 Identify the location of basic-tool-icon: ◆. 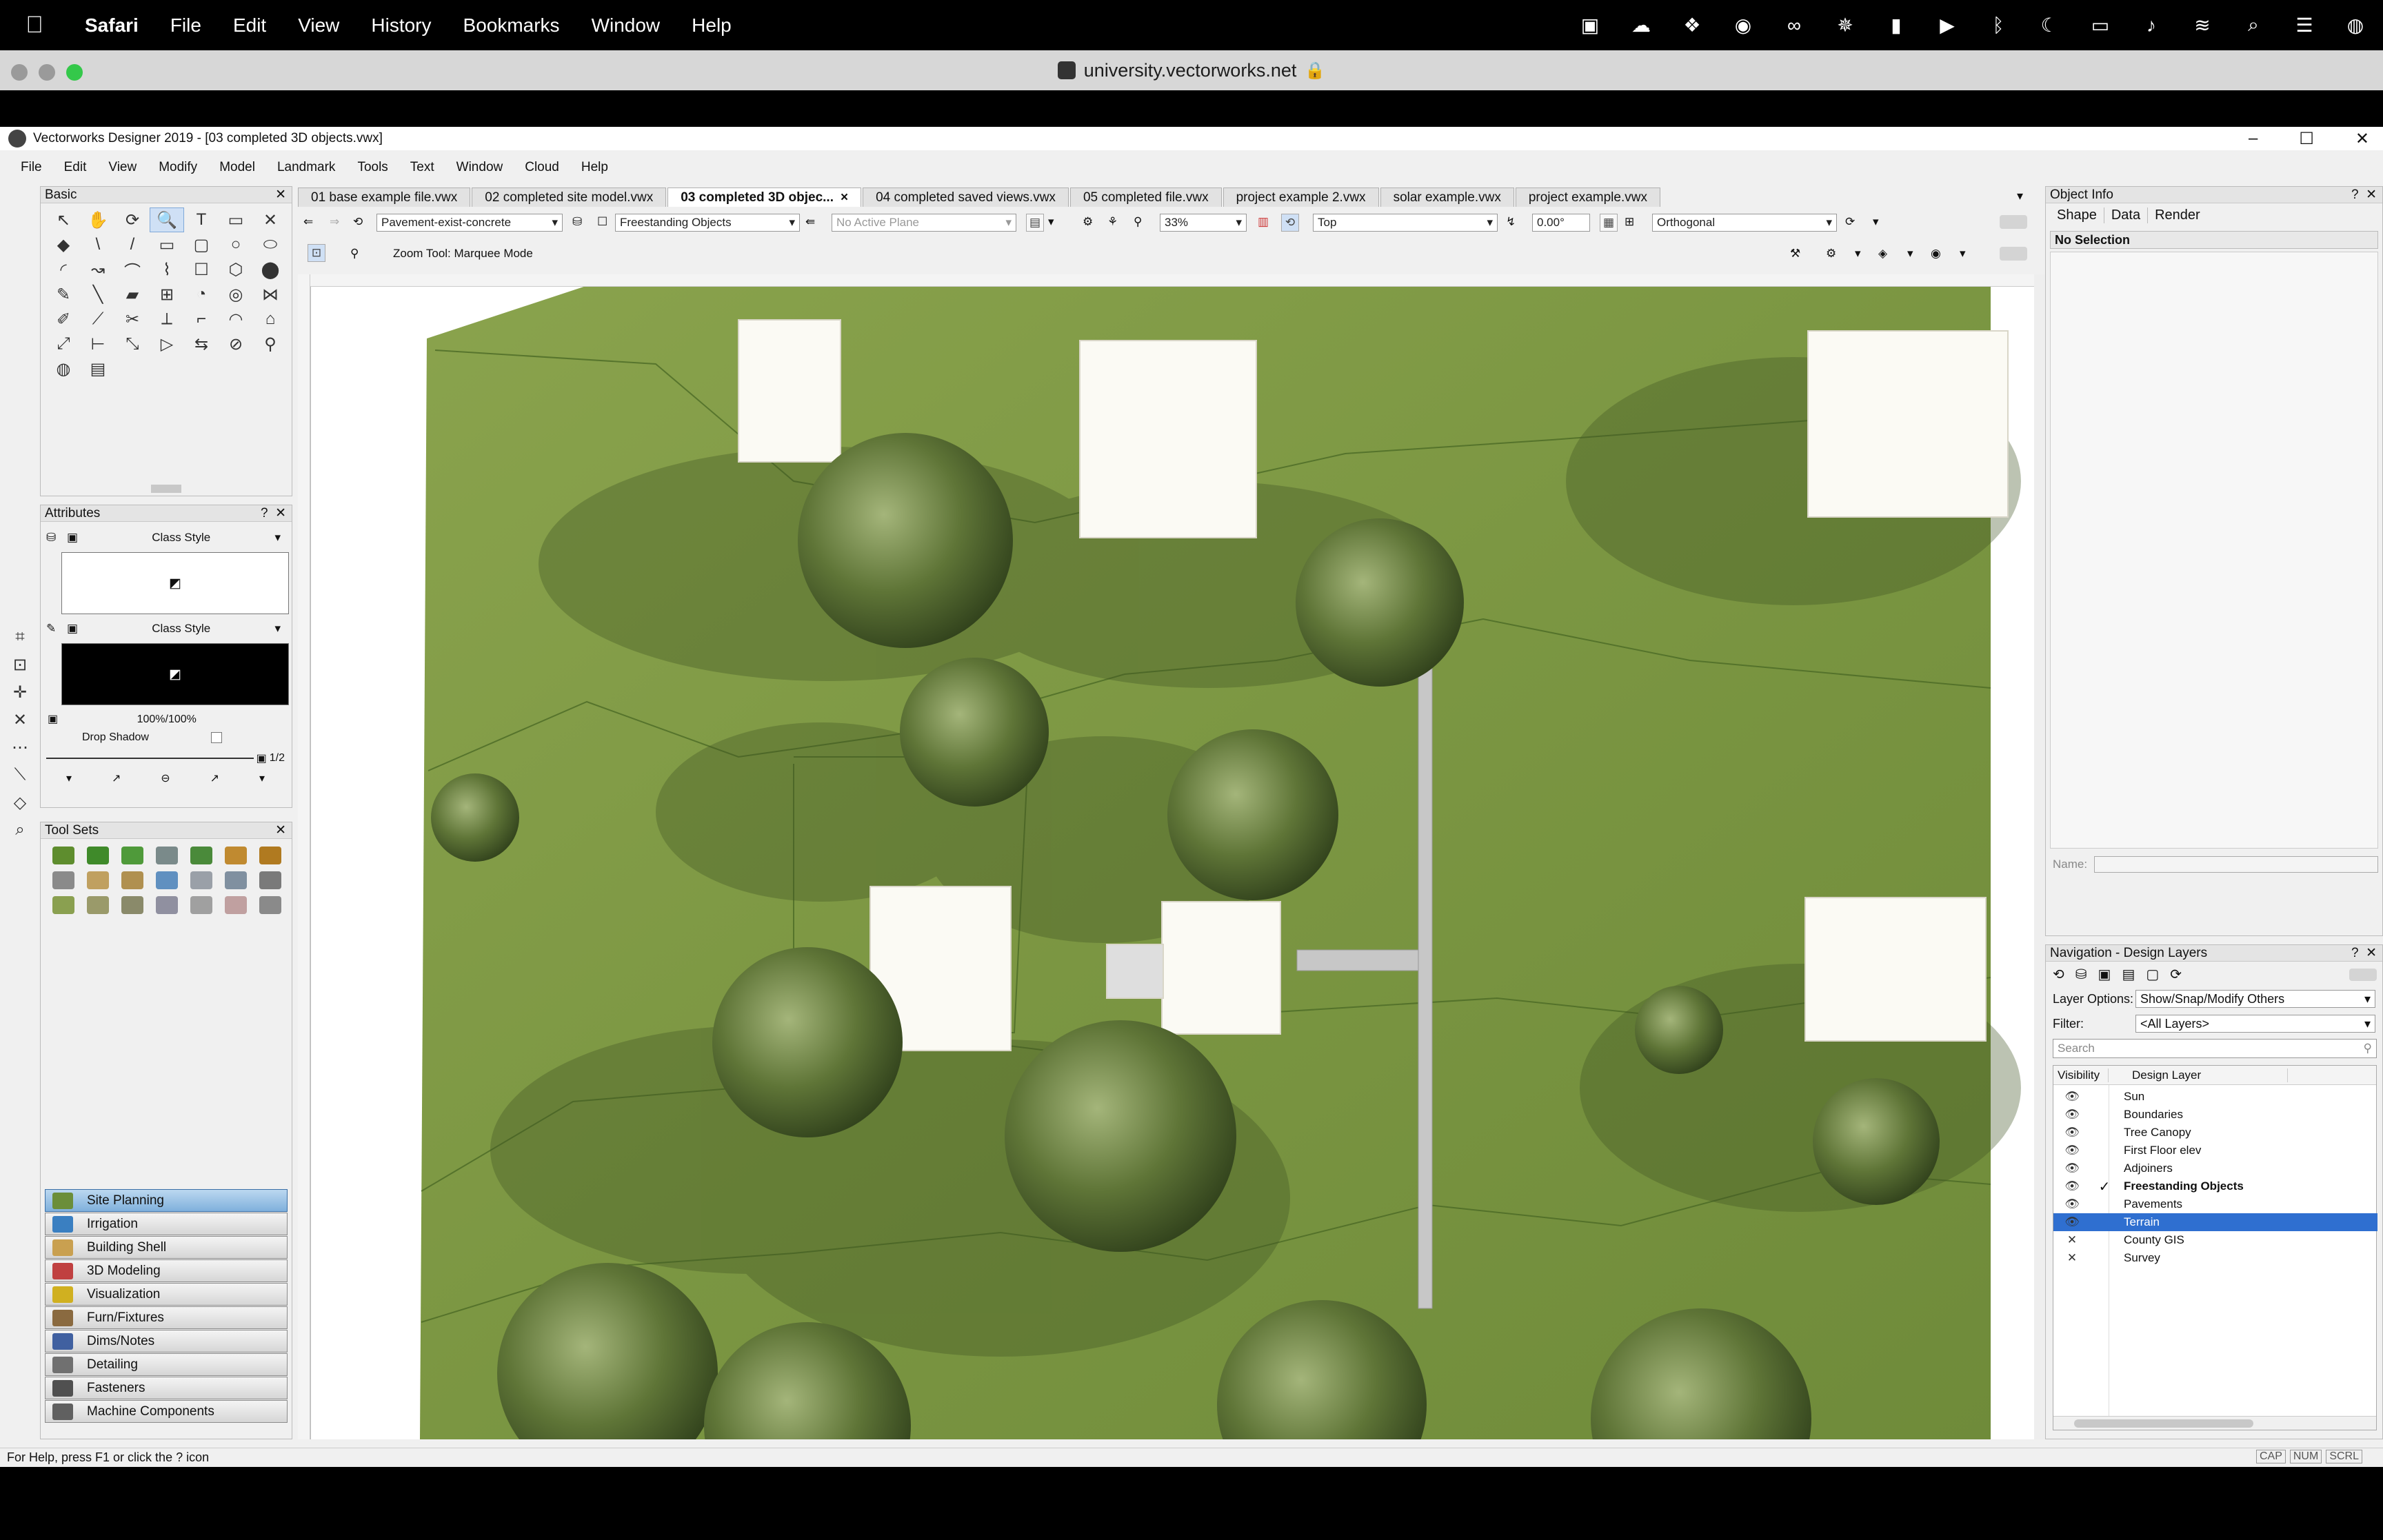
(63, 245).